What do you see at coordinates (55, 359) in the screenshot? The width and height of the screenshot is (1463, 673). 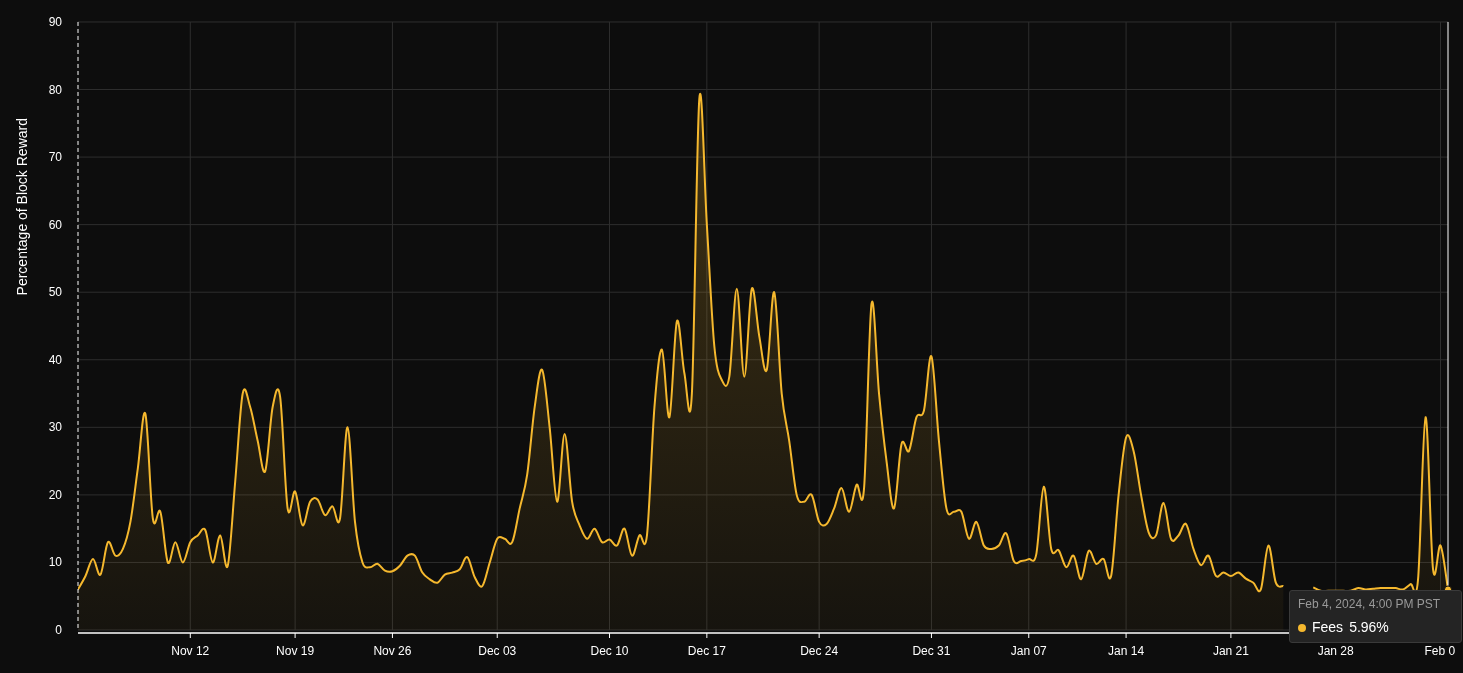 I see `y-tick-label: 40` at bounding box center [55, 359].